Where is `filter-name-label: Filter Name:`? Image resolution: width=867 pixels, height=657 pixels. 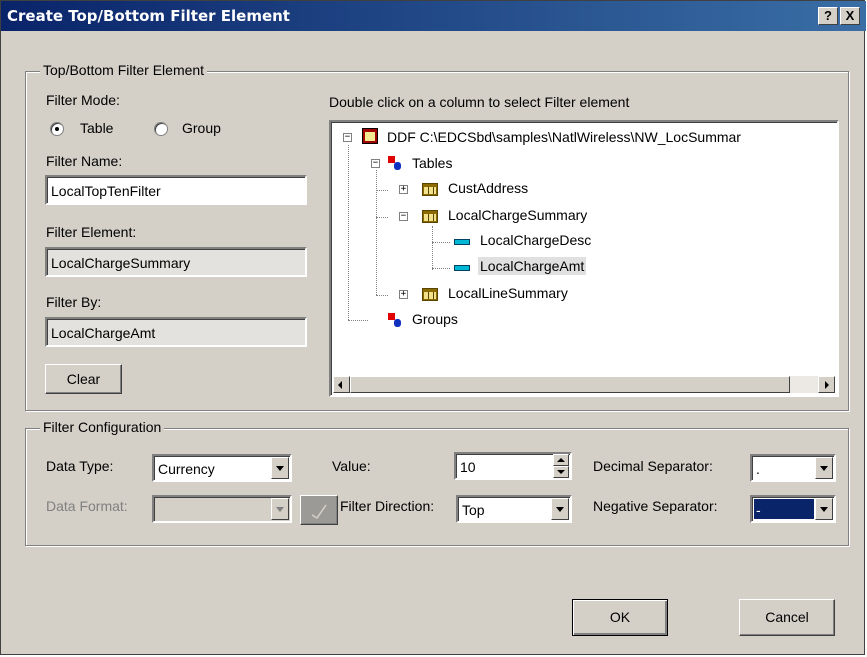 filter-name-label: Filter Name: is located at coordinates (84, 161).